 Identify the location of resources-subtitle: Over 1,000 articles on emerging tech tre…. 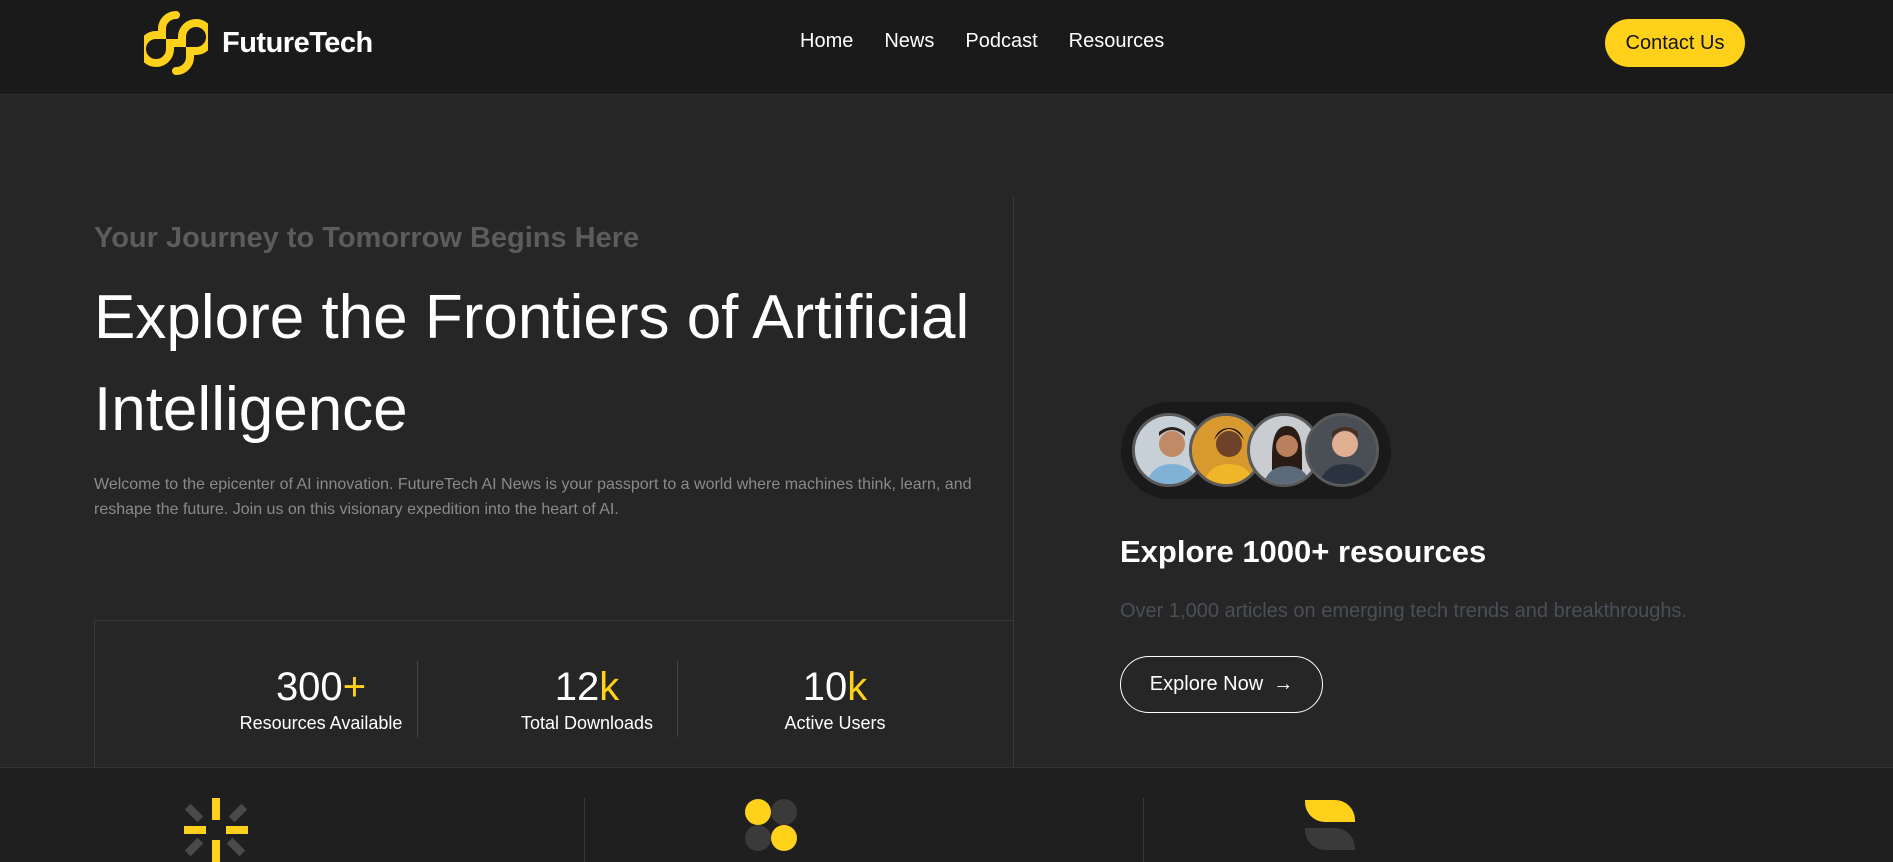
(1403, 611).